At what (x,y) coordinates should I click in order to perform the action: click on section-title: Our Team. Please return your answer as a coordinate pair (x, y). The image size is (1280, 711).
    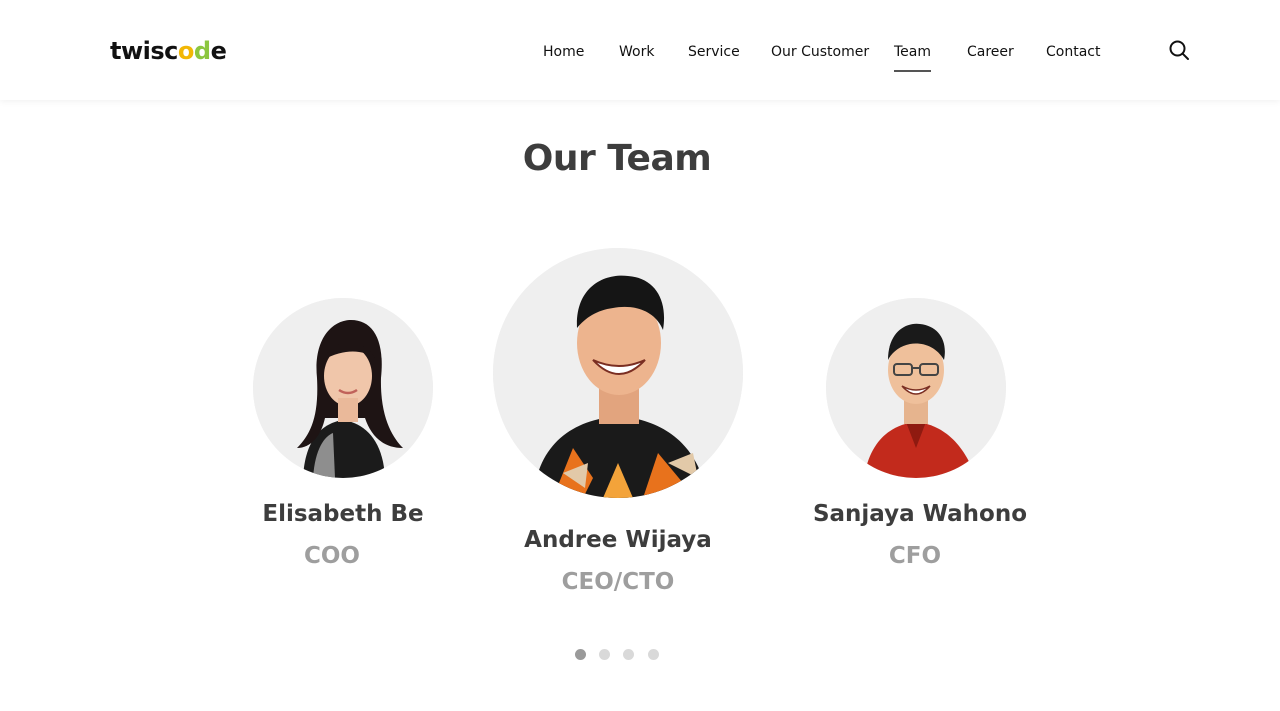
    Looking at the image, I should click on (640, 158).